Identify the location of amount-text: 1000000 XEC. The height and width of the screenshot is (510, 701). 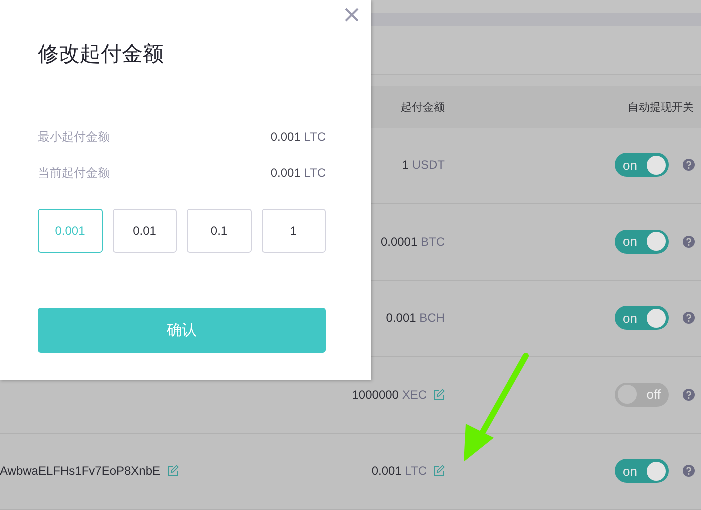
(389, 395).